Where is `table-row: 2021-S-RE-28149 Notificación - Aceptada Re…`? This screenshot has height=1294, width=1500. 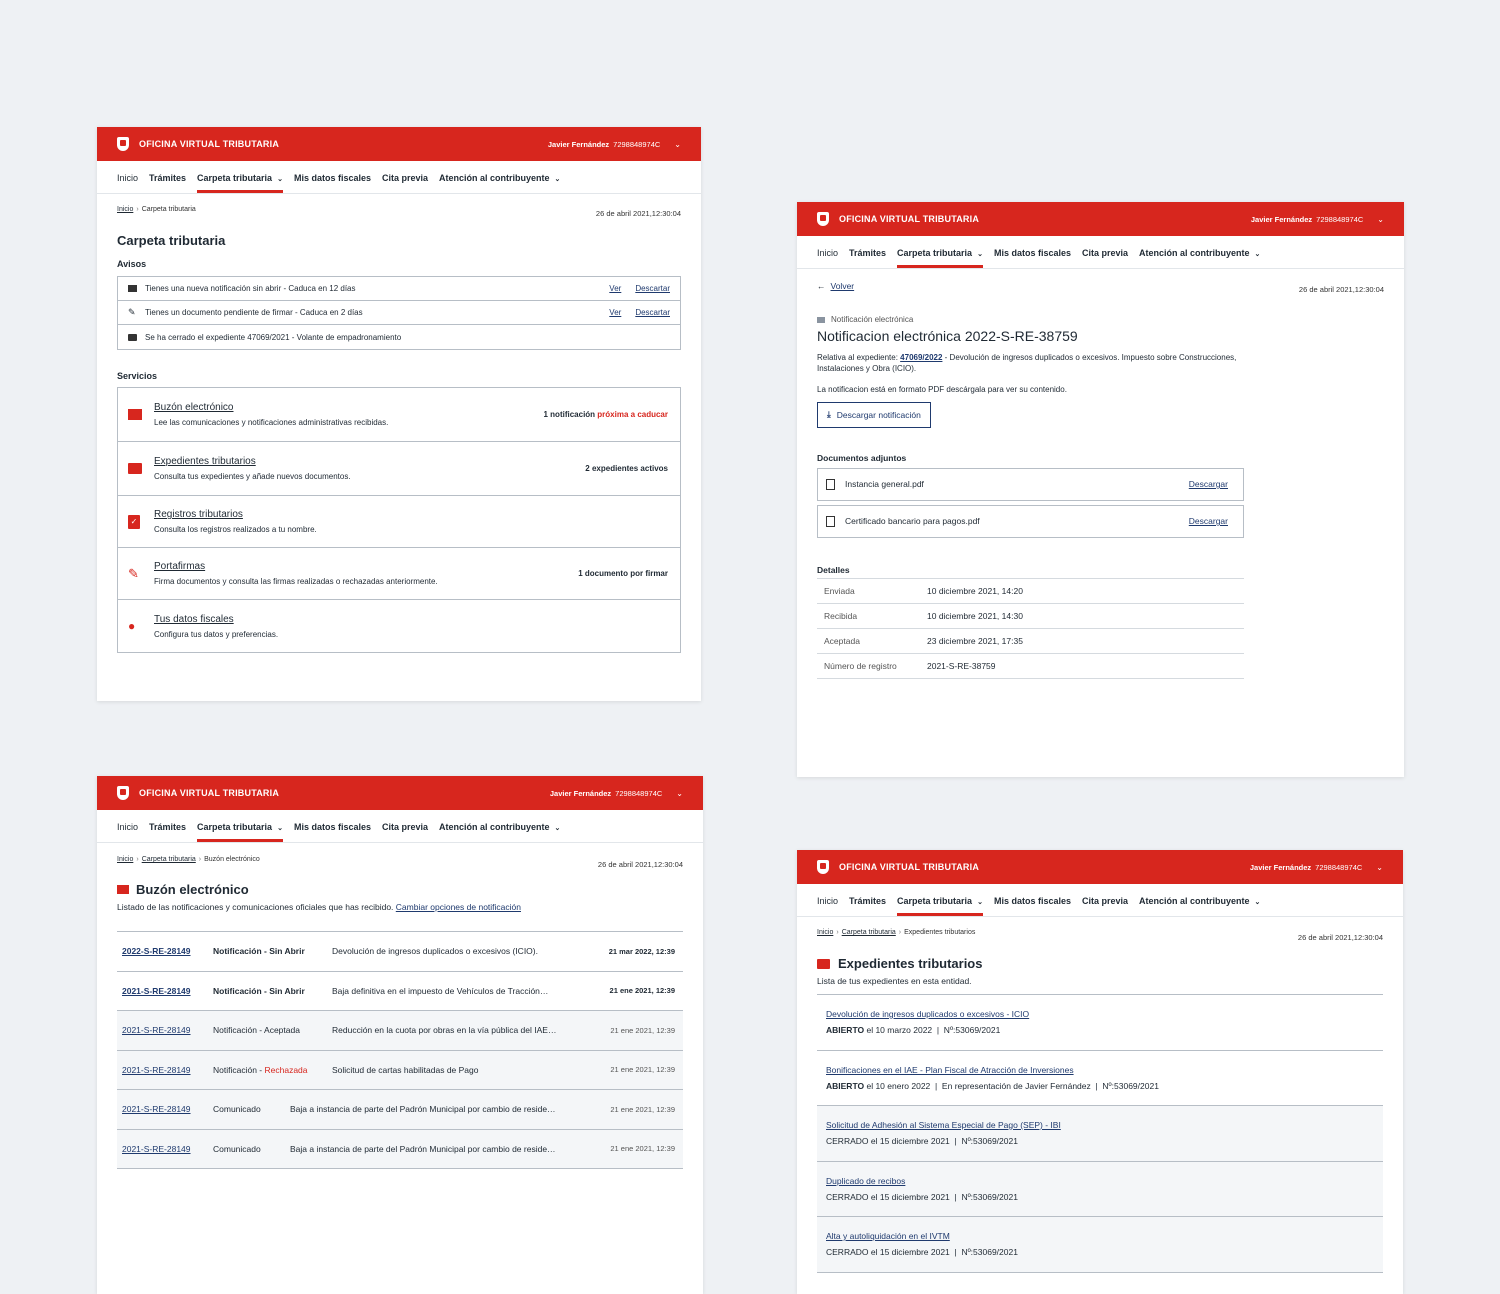
table-row: 2021-S-RE-28149 Notificación - Aceptada Re… is located at coordinates (400, 1031).